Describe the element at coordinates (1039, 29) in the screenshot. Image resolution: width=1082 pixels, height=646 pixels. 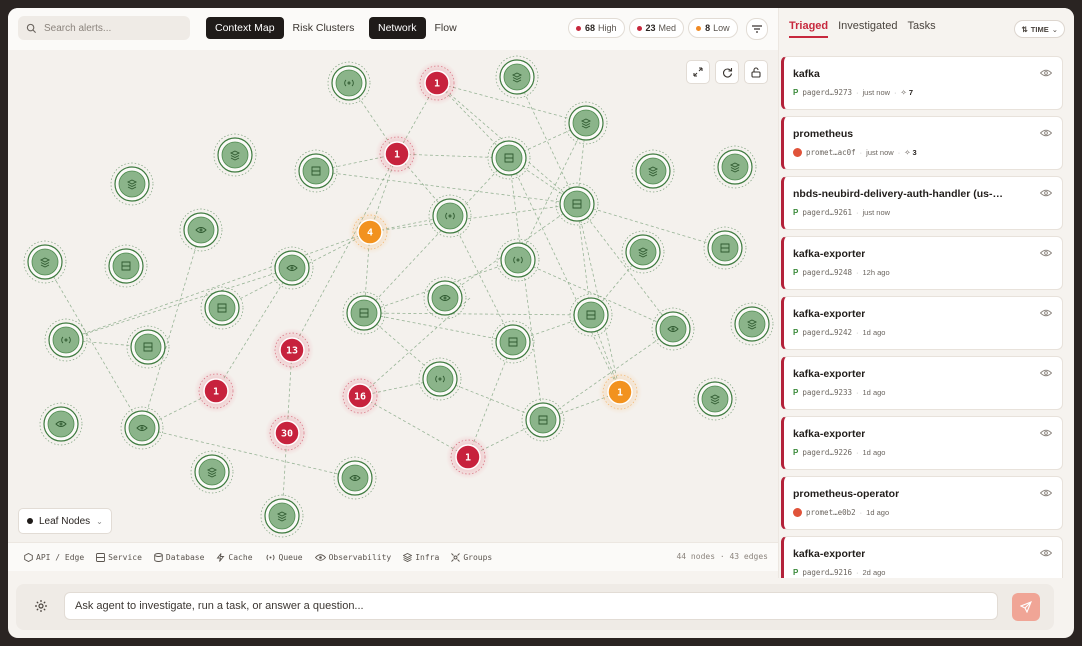
I see `sort-time-button: ⇅ TIME ⌄` at that location.